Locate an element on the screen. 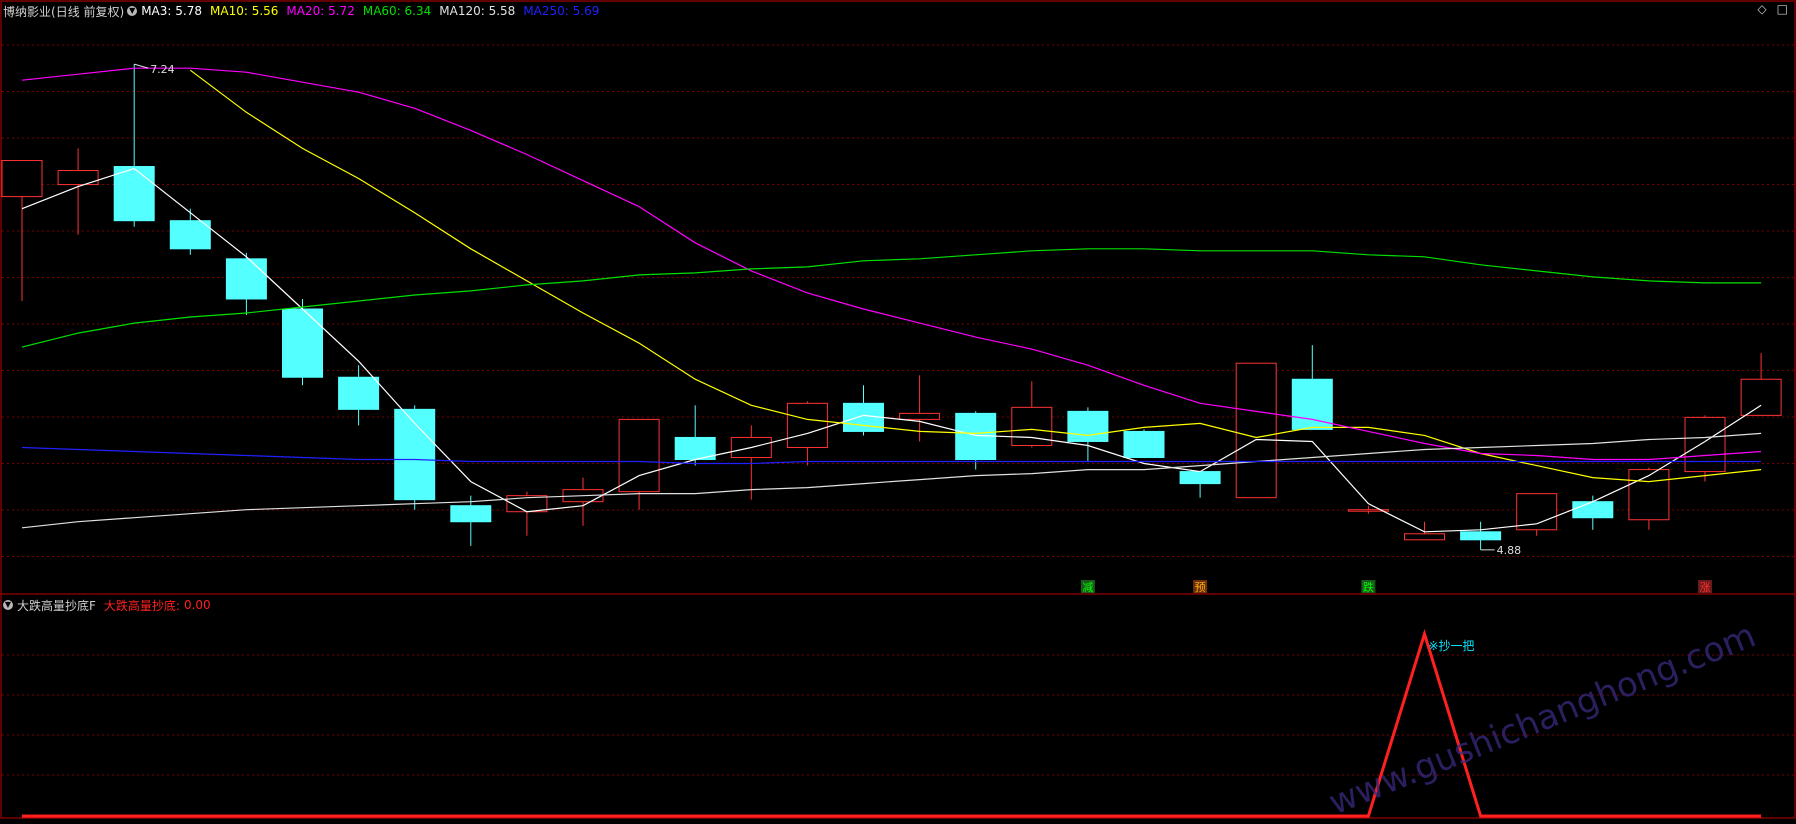  ma-legend-item: MA60: 6.34 is located at coordinates (397, 11).